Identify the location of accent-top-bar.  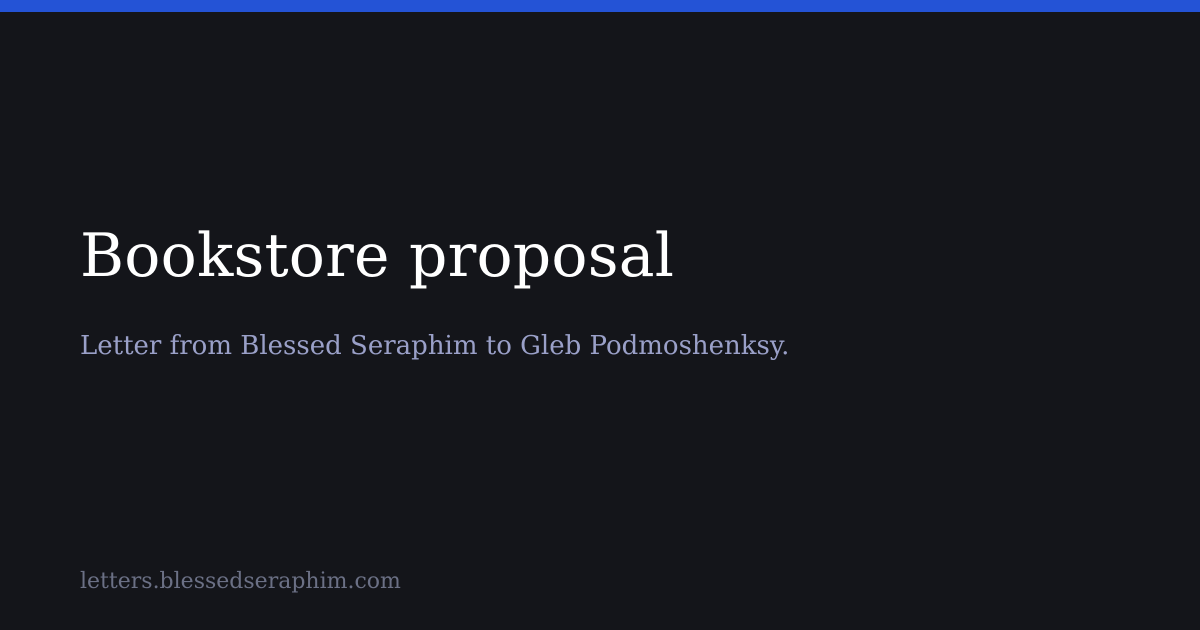
(600, 6).